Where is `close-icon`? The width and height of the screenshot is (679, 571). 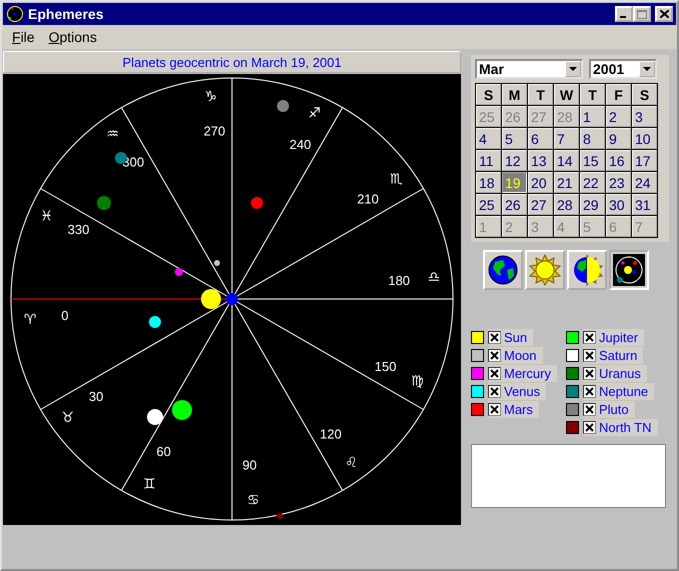
close-icon is located at coordinates (664, 14).